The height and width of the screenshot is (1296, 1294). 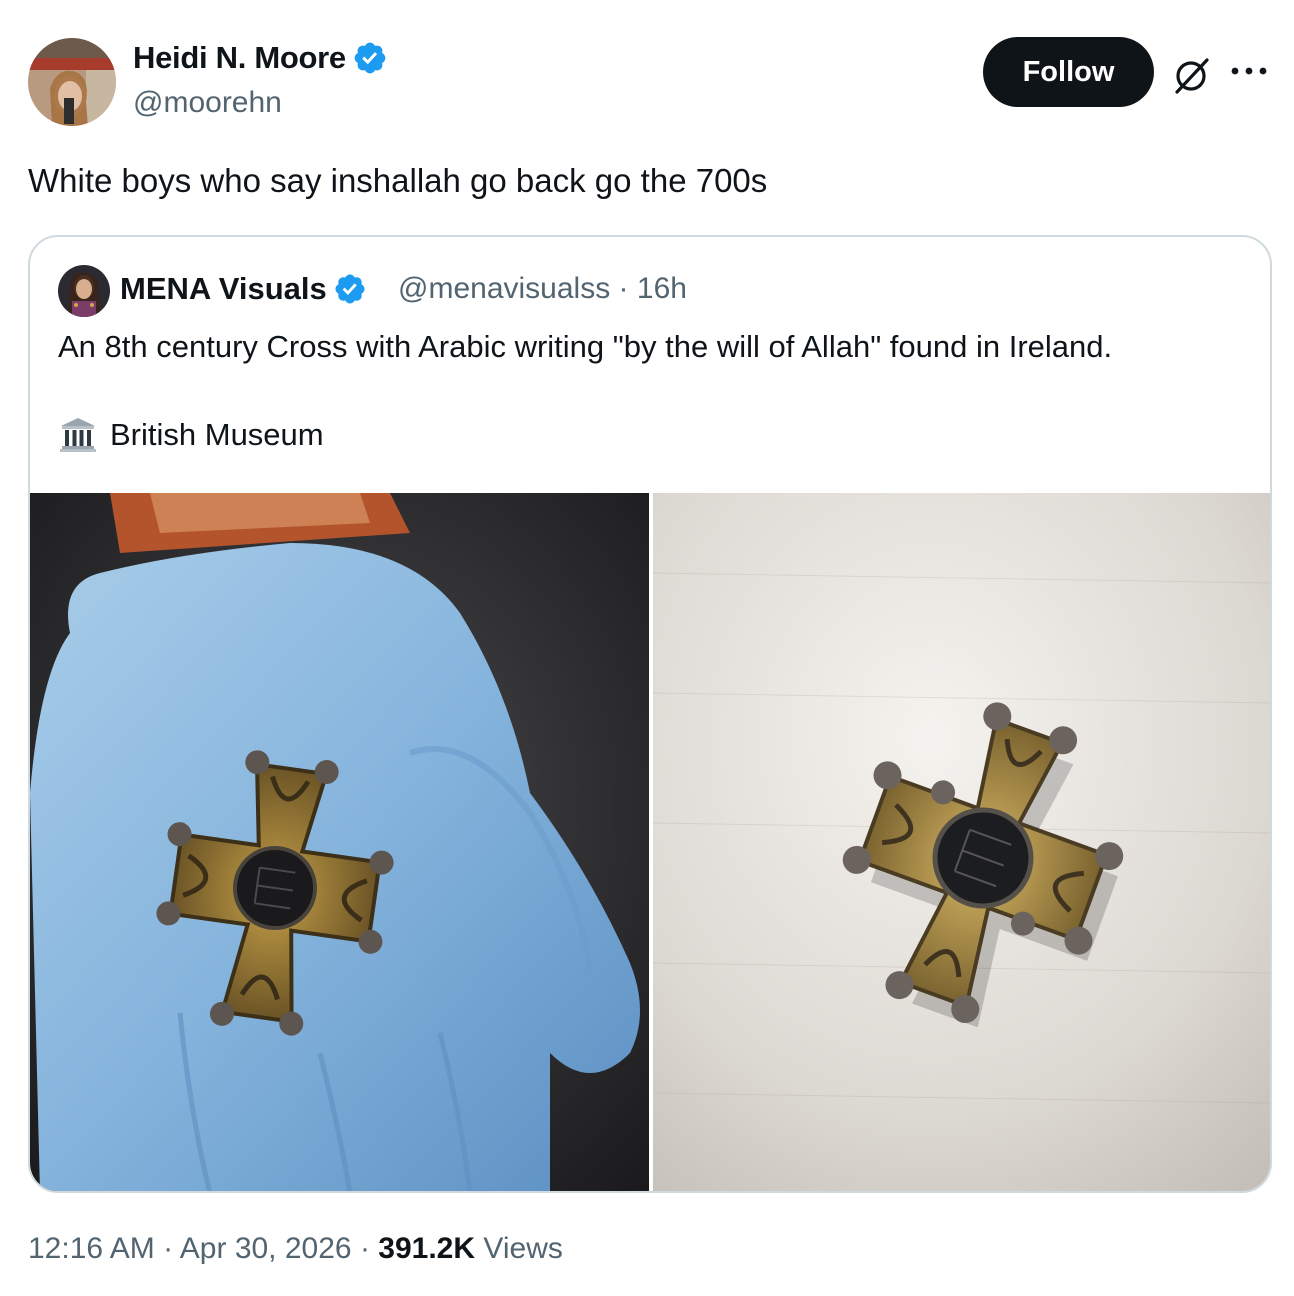 What do you see at coordinates (223, 288) in the screenshot?
I see `quote-author-name-text: MENA Visuals` at bounding box center [223, 288].